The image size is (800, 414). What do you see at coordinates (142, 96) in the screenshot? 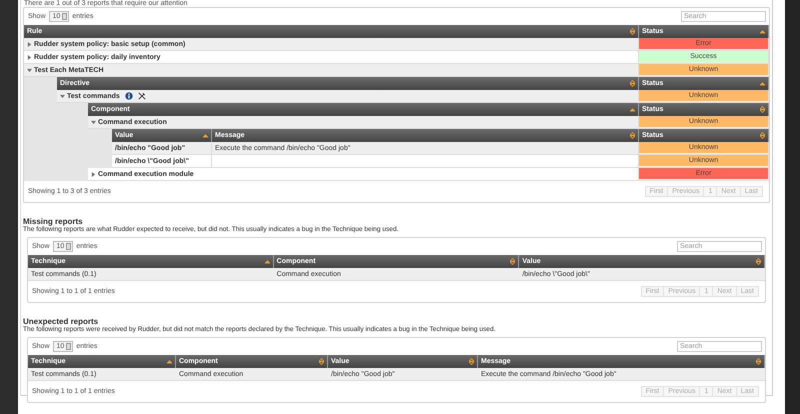
I see `tools-icon` at bounding box center [142, 96].